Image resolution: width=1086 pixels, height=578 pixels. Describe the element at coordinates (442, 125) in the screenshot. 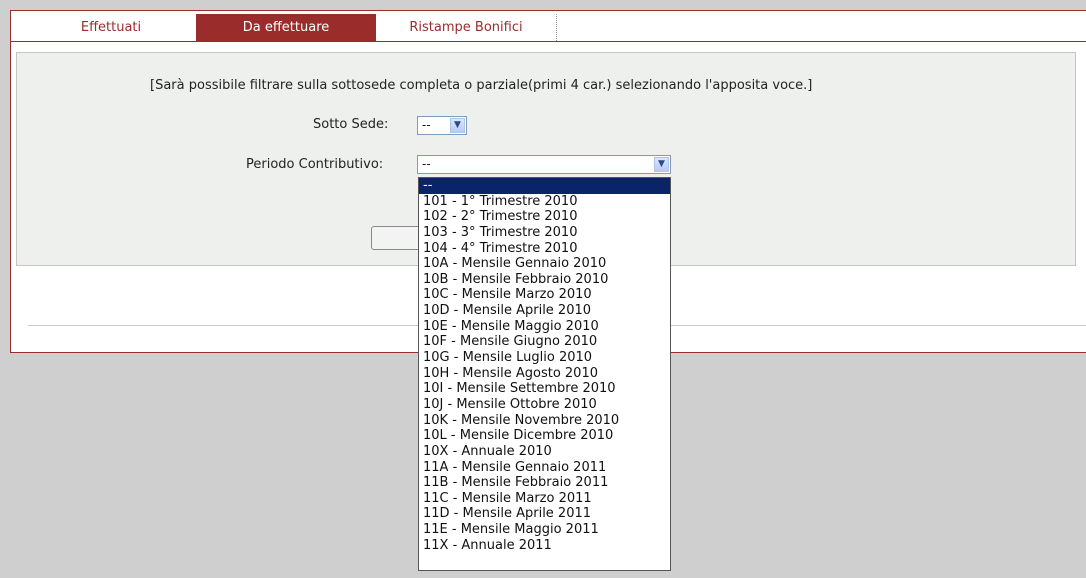

I see `sotto-sede-select: -- ▼` at that location.